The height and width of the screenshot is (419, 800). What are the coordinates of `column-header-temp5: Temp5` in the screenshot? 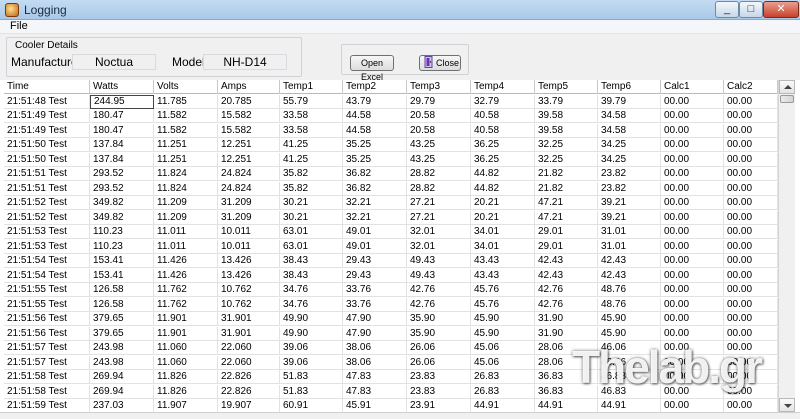 It's located at (566, 87).